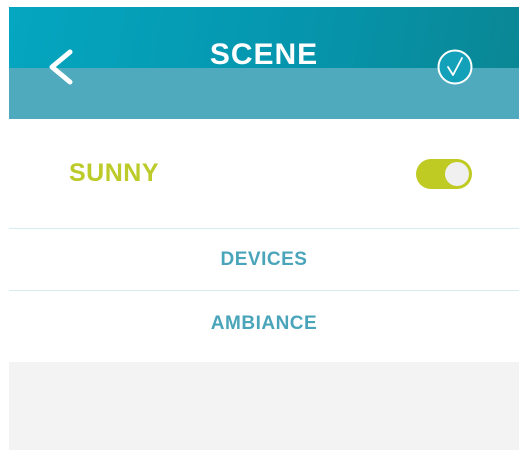 This screenshot has width=519, height=450. Describe the element at coordinates (444, 174) in the screenshot. I see `scene-toggle` at that location.